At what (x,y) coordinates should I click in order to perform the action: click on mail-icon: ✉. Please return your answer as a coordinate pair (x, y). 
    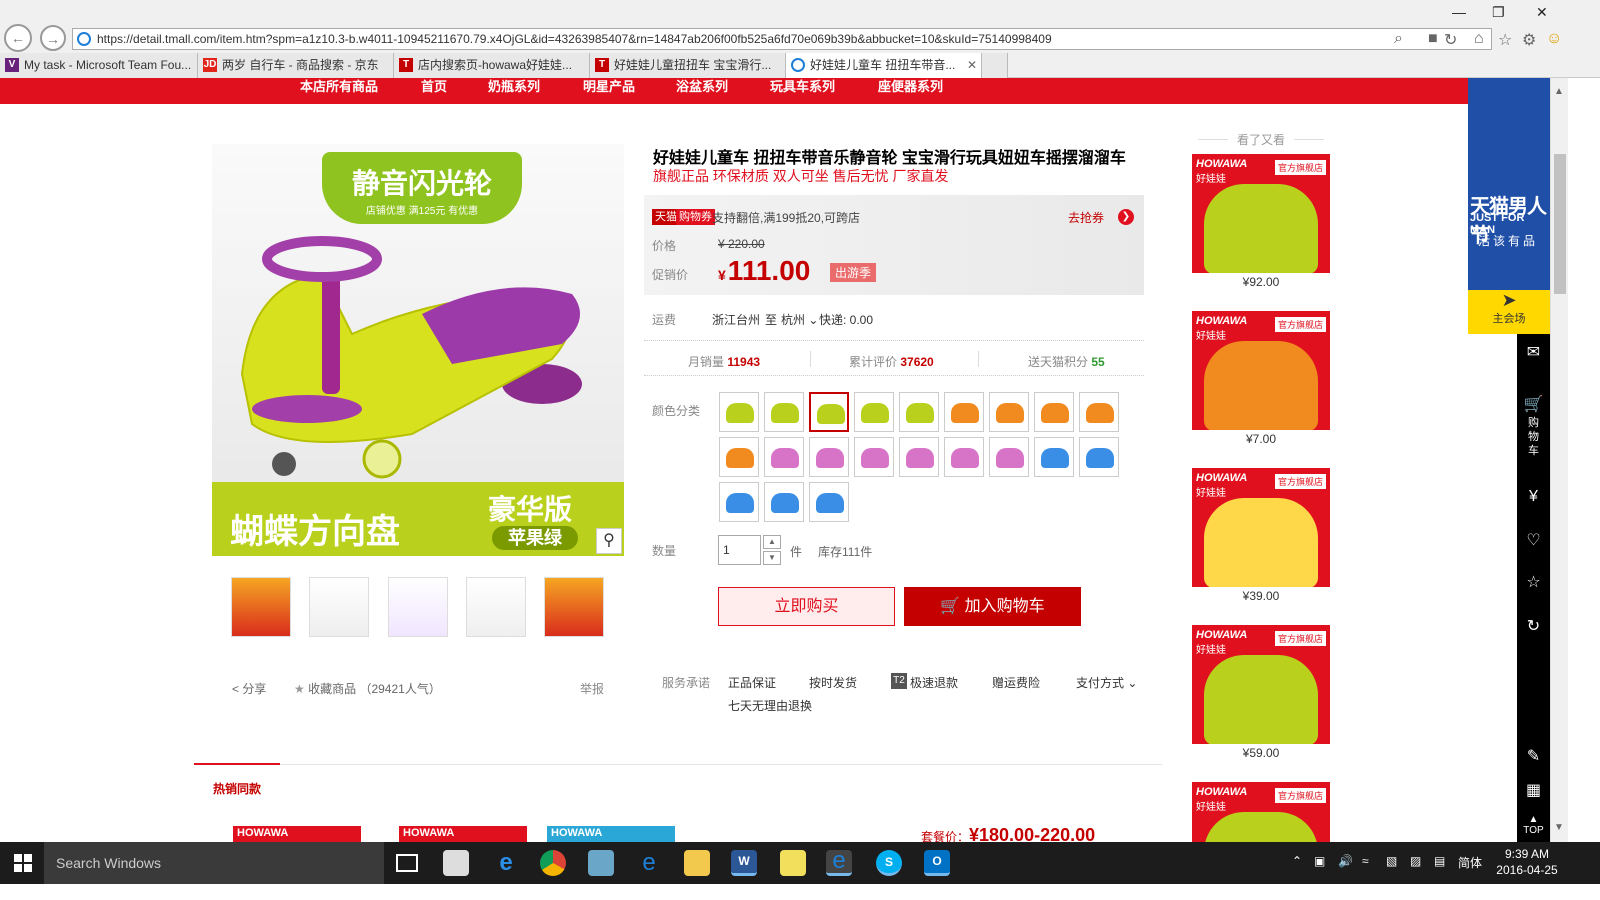
    Looking at the image, I should click on (1533, 352).